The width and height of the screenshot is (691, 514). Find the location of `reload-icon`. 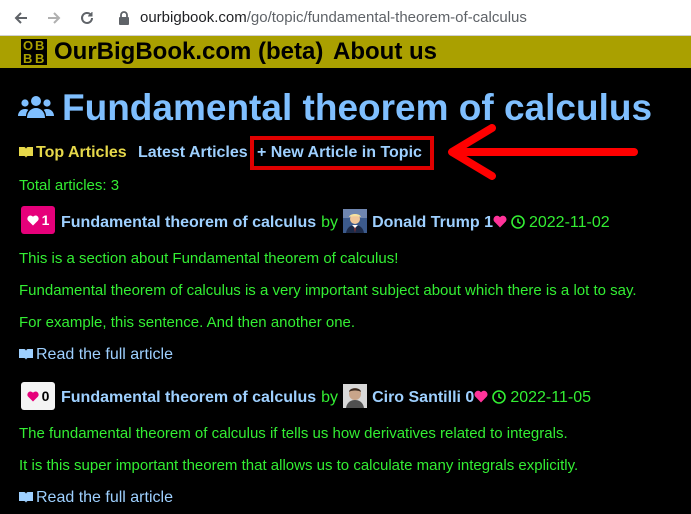

reload-icon is located at coordinates (87, 18).